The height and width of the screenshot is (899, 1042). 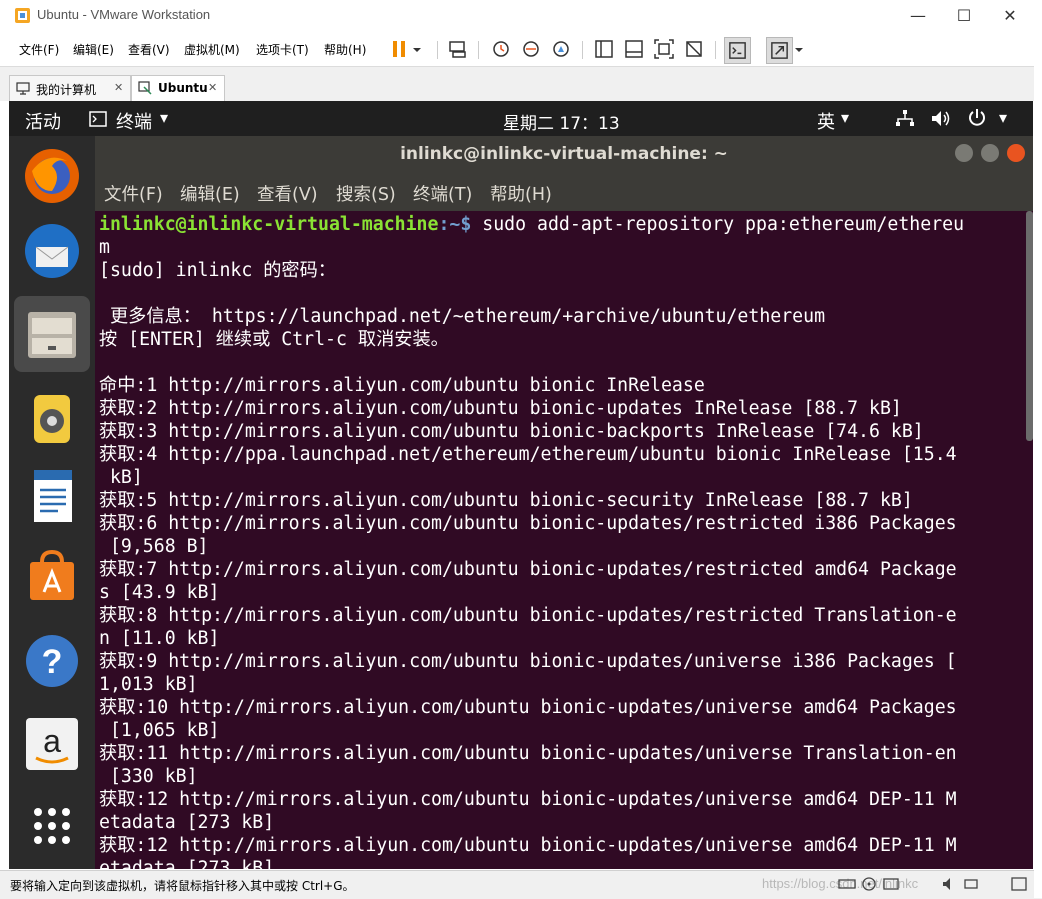 What do you see at coordinates (964, 153) in the screenshot?
I see `terminal-minimize-button` at bounding box center [964, 153].